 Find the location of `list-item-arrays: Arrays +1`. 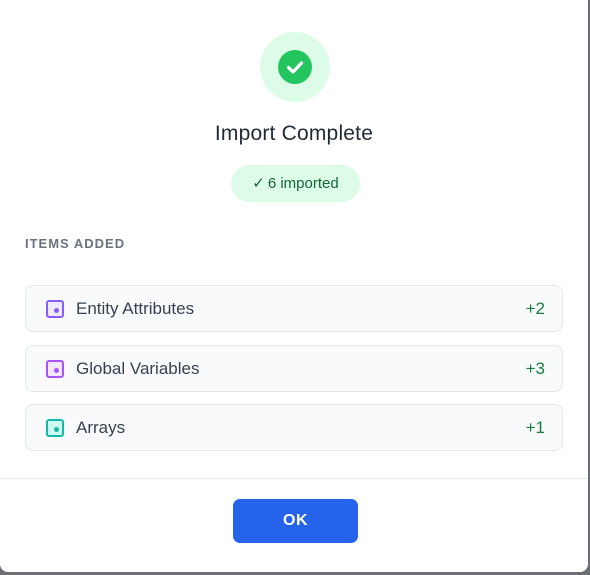

list-item-arrays: Arrays +1 is located at coordinates (294, 427).